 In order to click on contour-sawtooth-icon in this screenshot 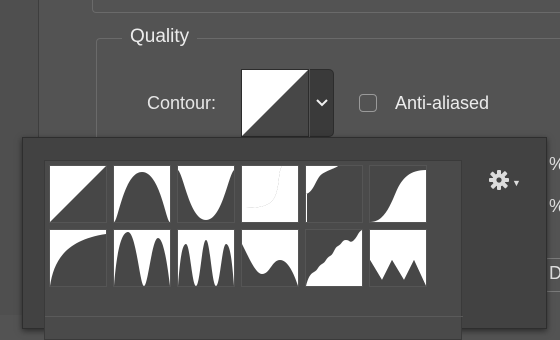, I will do `click(398, 258)`.